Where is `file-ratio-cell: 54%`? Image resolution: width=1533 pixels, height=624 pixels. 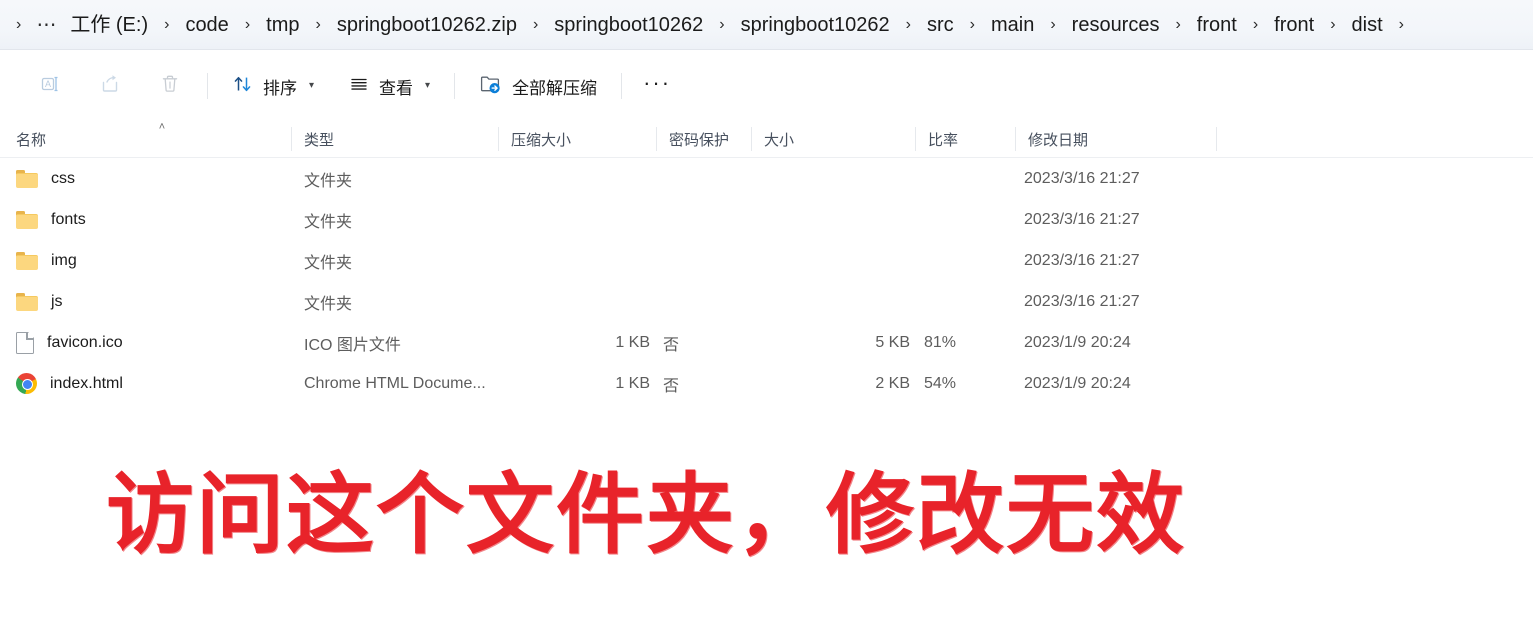
file-ratio-cell: 54% is located at coordinates (940, 383).